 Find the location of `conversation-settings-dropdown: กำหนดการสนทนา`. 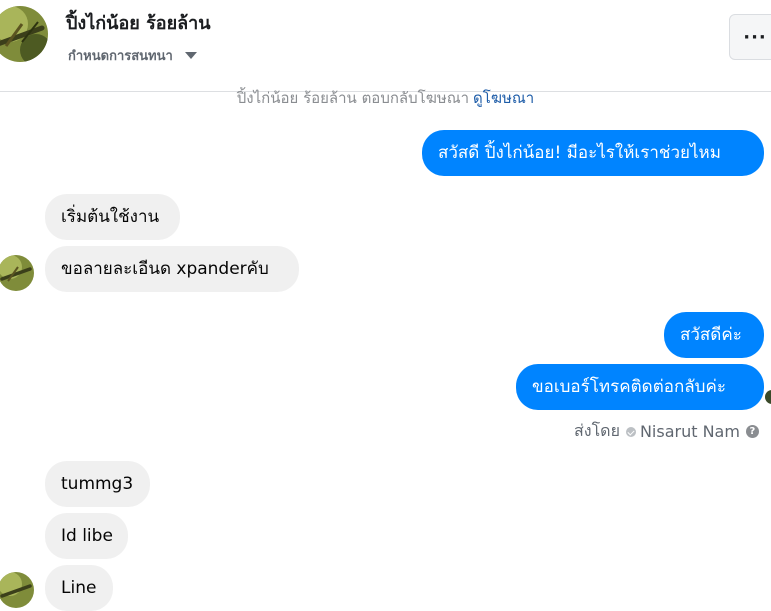

conversation-settings-dropdown: กำหนดการสนทนา is located at coordinates (132, 55).